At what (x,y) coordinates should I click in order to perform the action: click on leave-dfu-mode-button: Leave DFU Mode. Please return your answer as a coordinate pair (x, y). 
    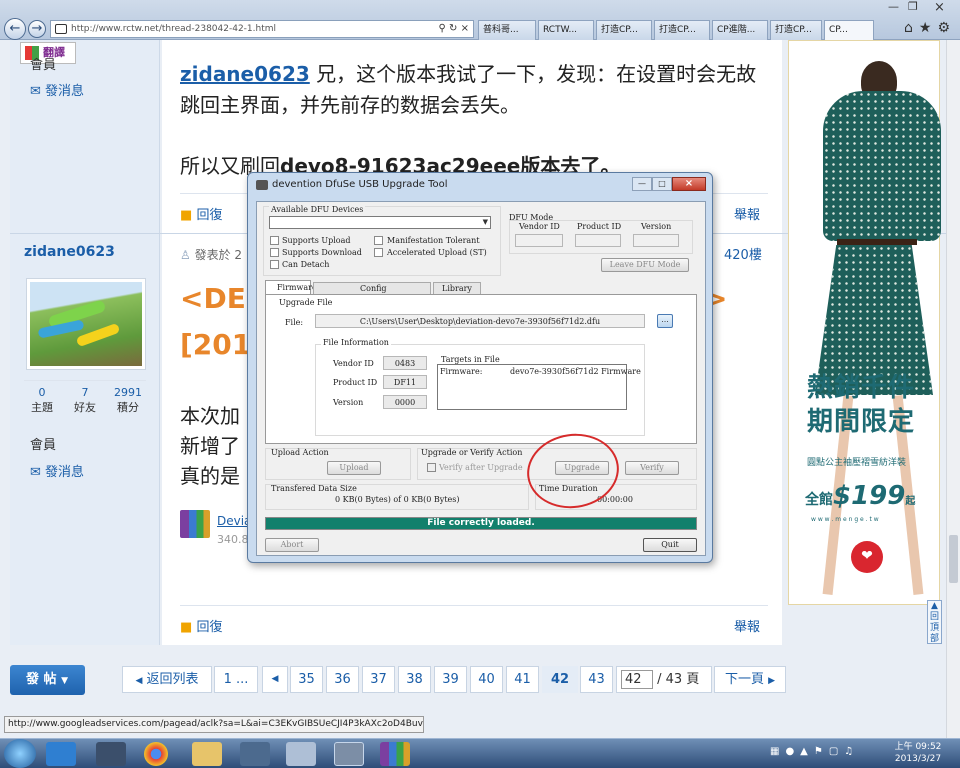
    Looking at the image, I should click on (645, 265).